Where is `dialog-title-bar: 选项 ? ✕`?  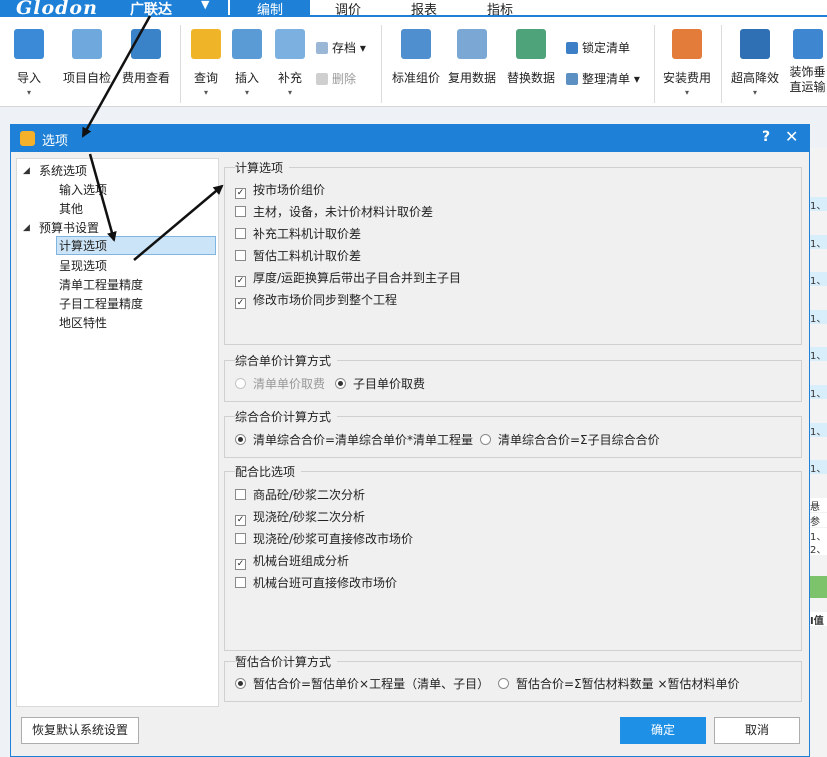 dialog-title-bar: 选项 ? ✕ is located at coordinates (410, 138).